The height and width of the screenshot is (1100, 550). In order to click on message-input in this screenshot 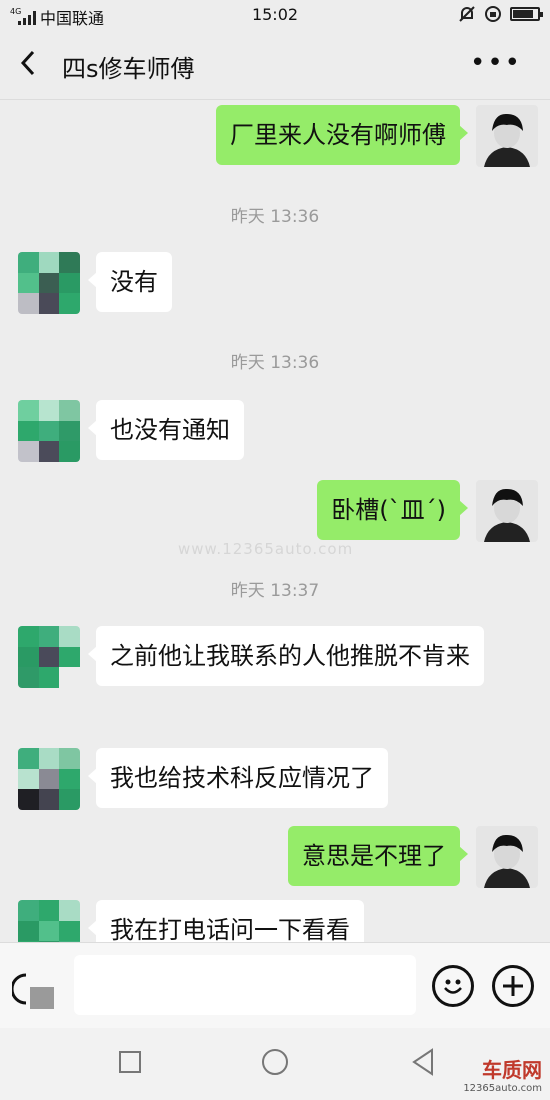, I will do `click(245, 985)`.